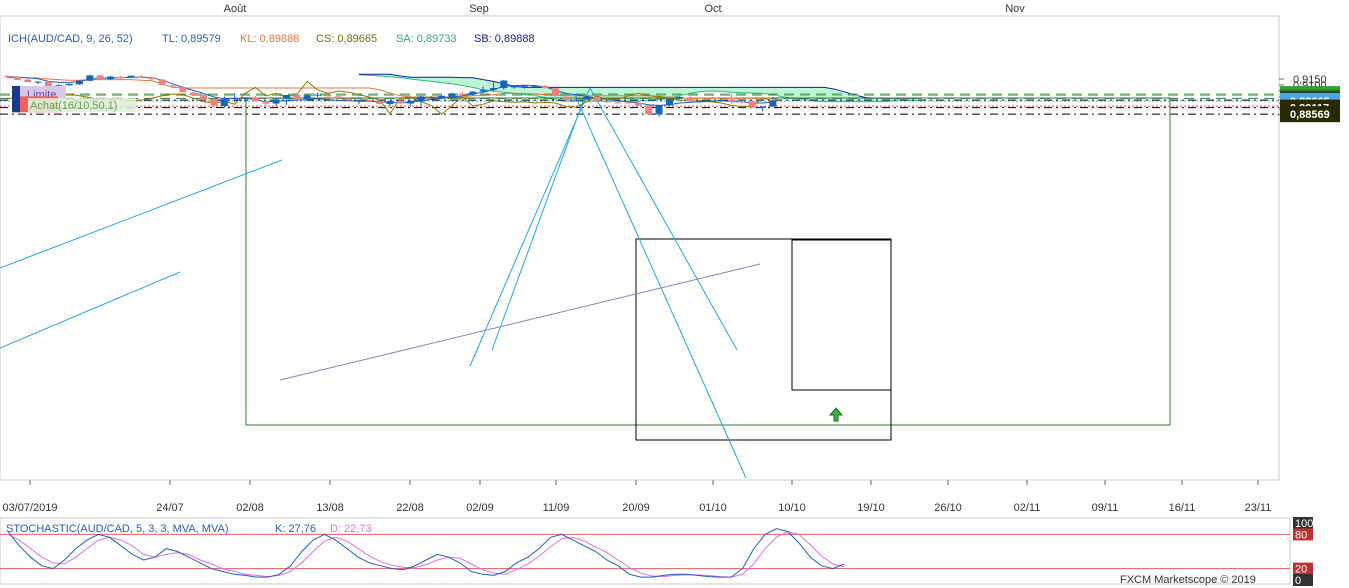  I want to click on x-tick-label: 02/09, so click(480, 508).